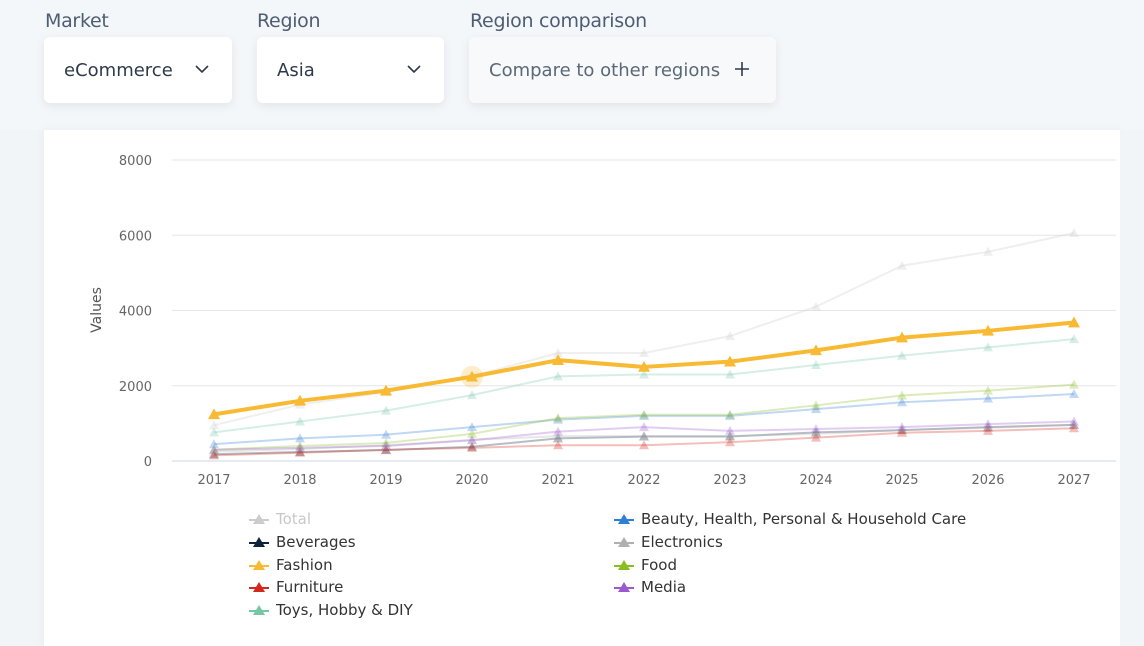 The image size is (1144, 646). What do you see at coordinates (304, 565) in the screenshot?
I see `legend-label: Fashion` at bounding box center [304, 565].